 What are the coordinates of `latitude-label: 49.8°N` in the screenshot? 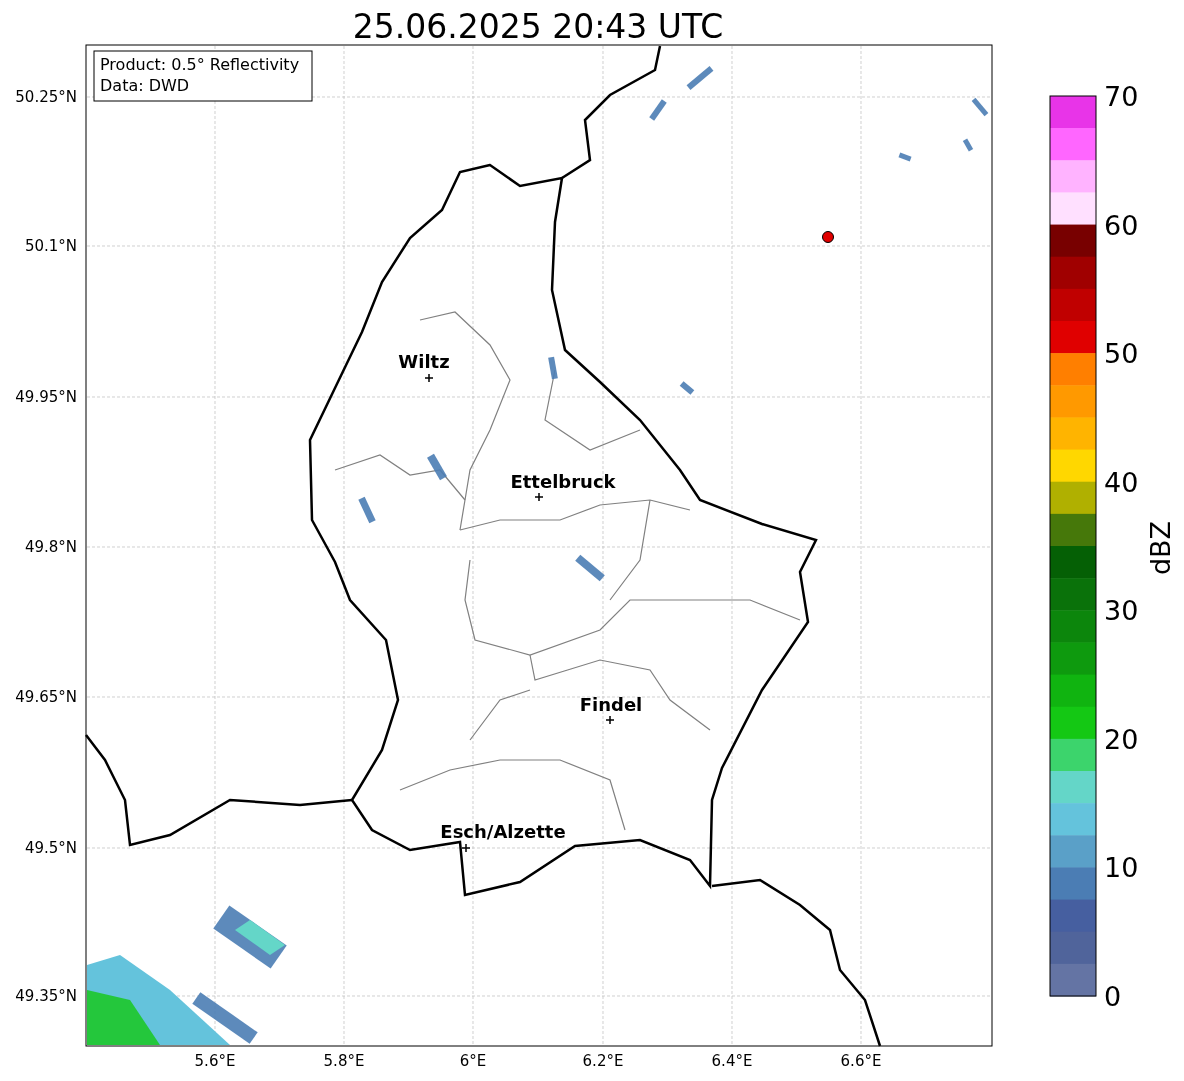 It's located at (50, 547).